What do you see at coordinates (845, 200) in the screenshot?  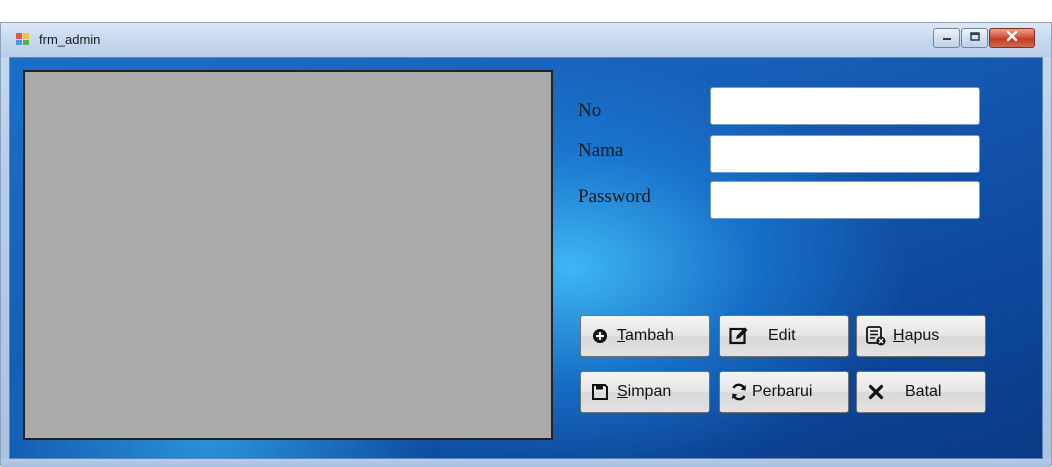 I see `password-input` at bounding box center [845, 200].